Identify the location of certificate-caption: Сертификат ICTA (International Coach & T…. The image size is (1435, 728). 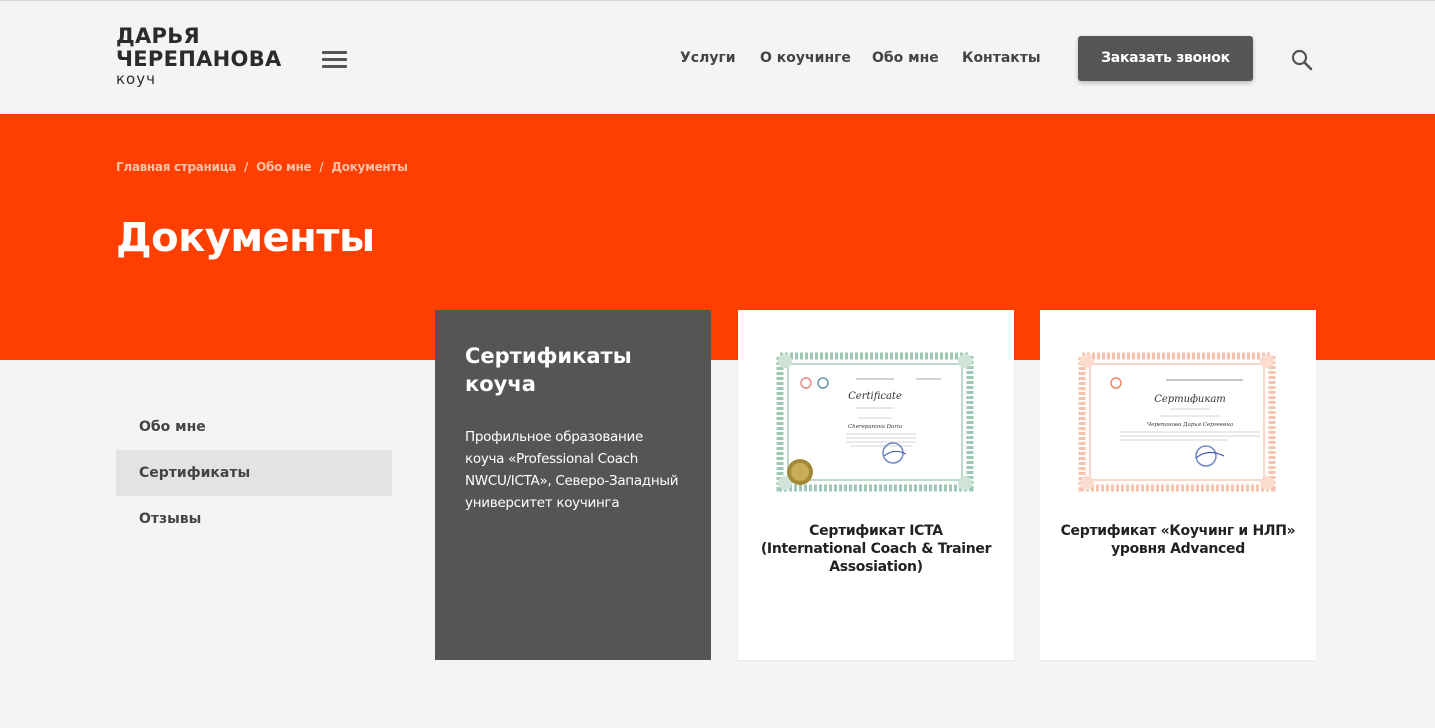
(876, 549).